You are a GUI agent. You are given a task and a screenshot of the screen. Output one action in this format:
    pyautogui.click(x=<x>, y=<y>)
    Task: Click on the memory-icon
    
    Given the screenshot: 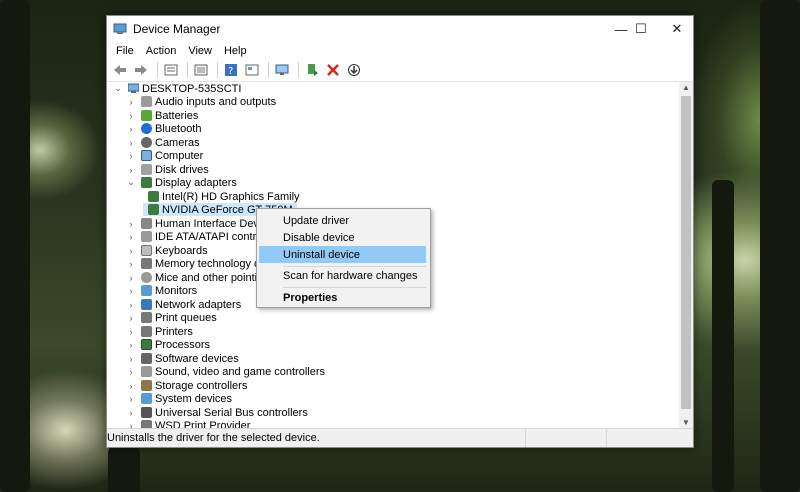 What is the action you would take?
    pyautogui.click(x=146, y=263)
    